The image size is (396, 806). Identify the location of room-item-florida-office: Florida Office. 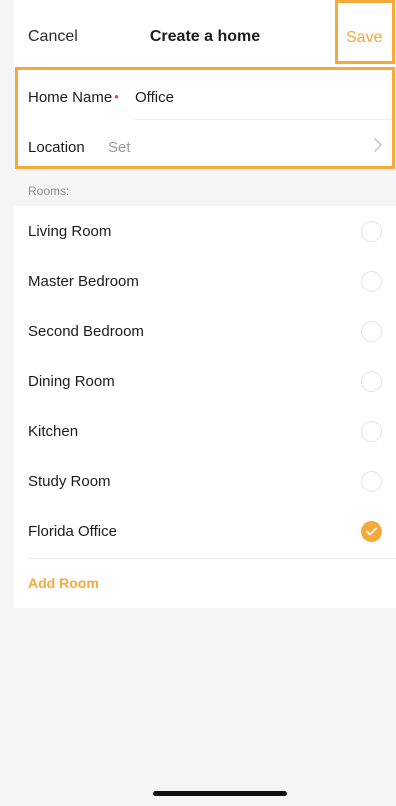
(205, 531).